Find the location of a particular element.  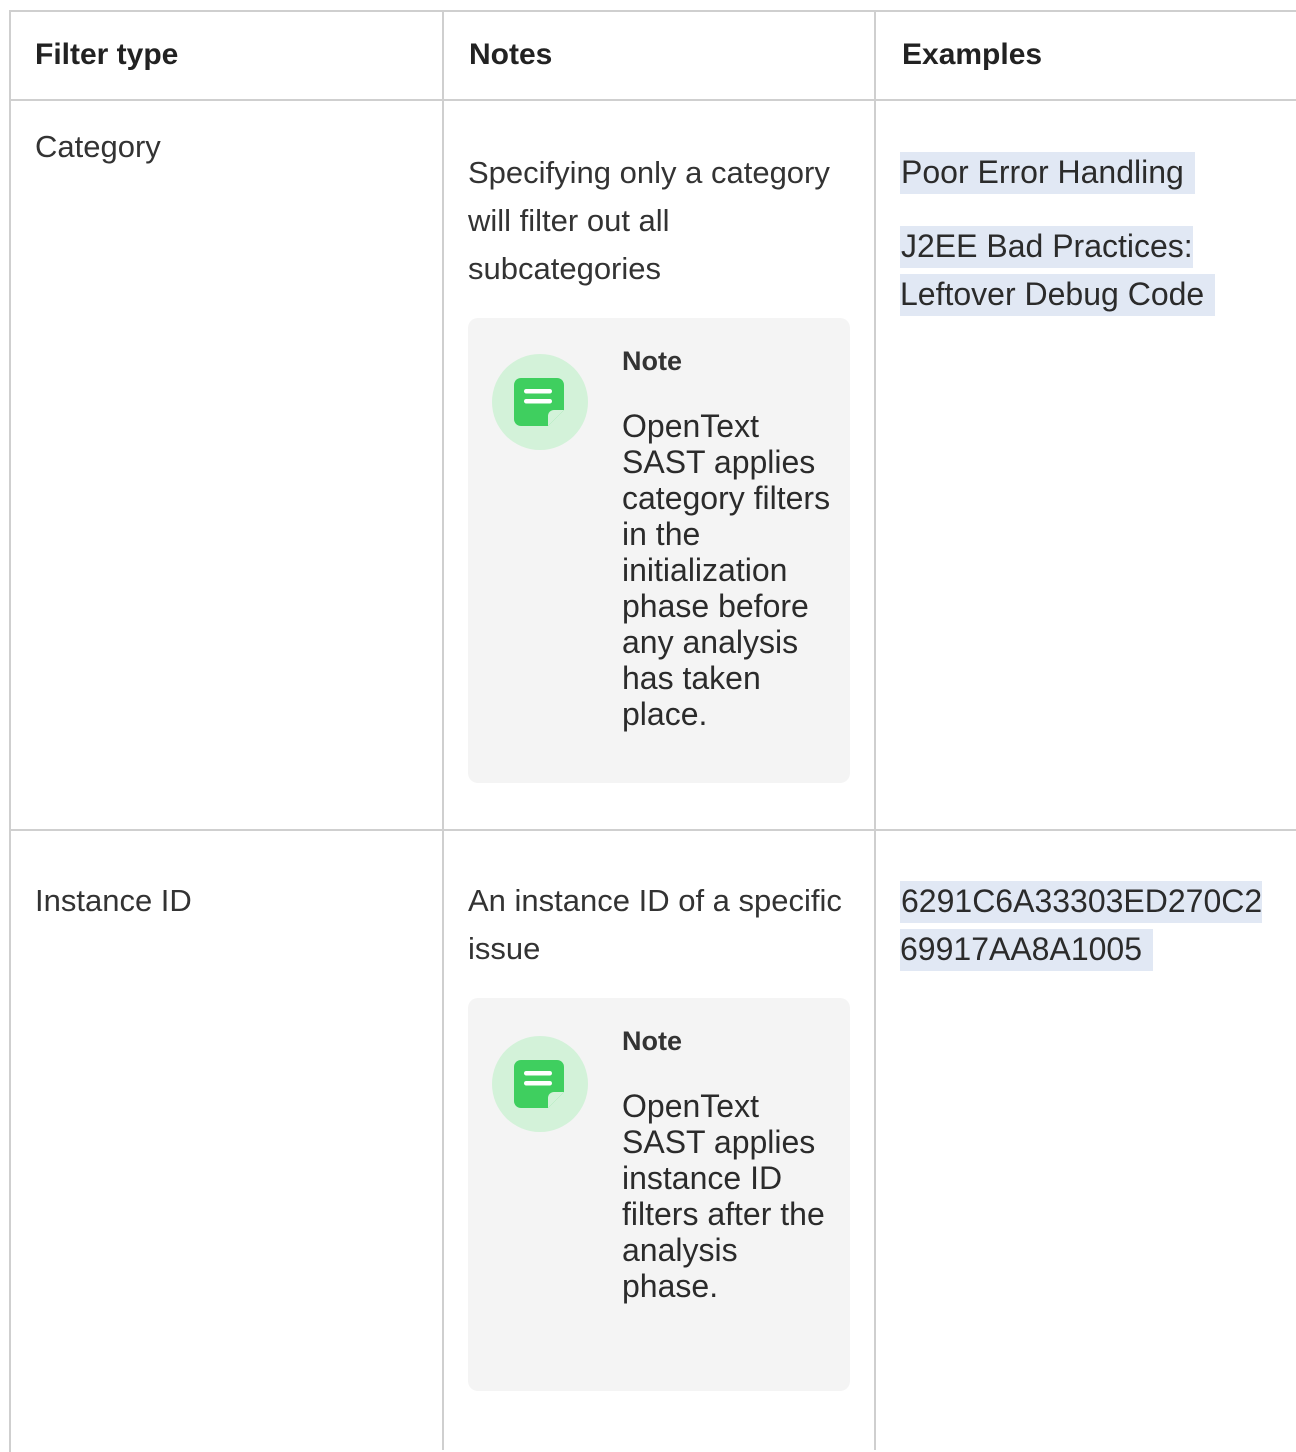

header-examples: Examples is located at coordinates (972, 54).